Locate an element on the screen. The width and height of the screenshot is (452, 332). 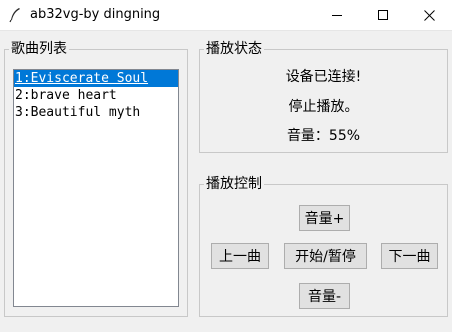
playlist-item: 2:brave heart is located at coordinates (96, 95).